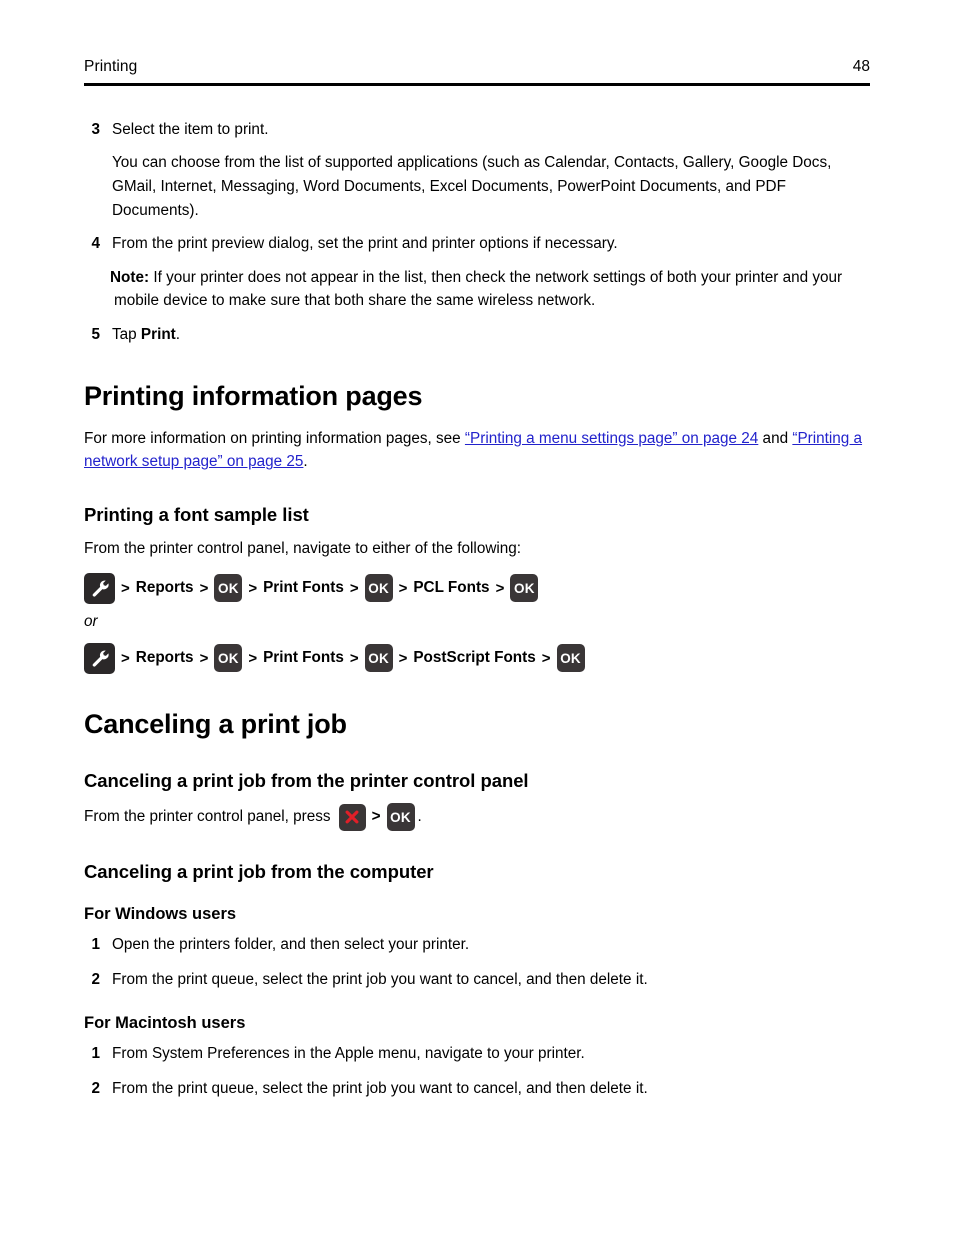 The height and width of the screenshot is (1235, 954). I want to click on page-number: 48, so click(861, 66).